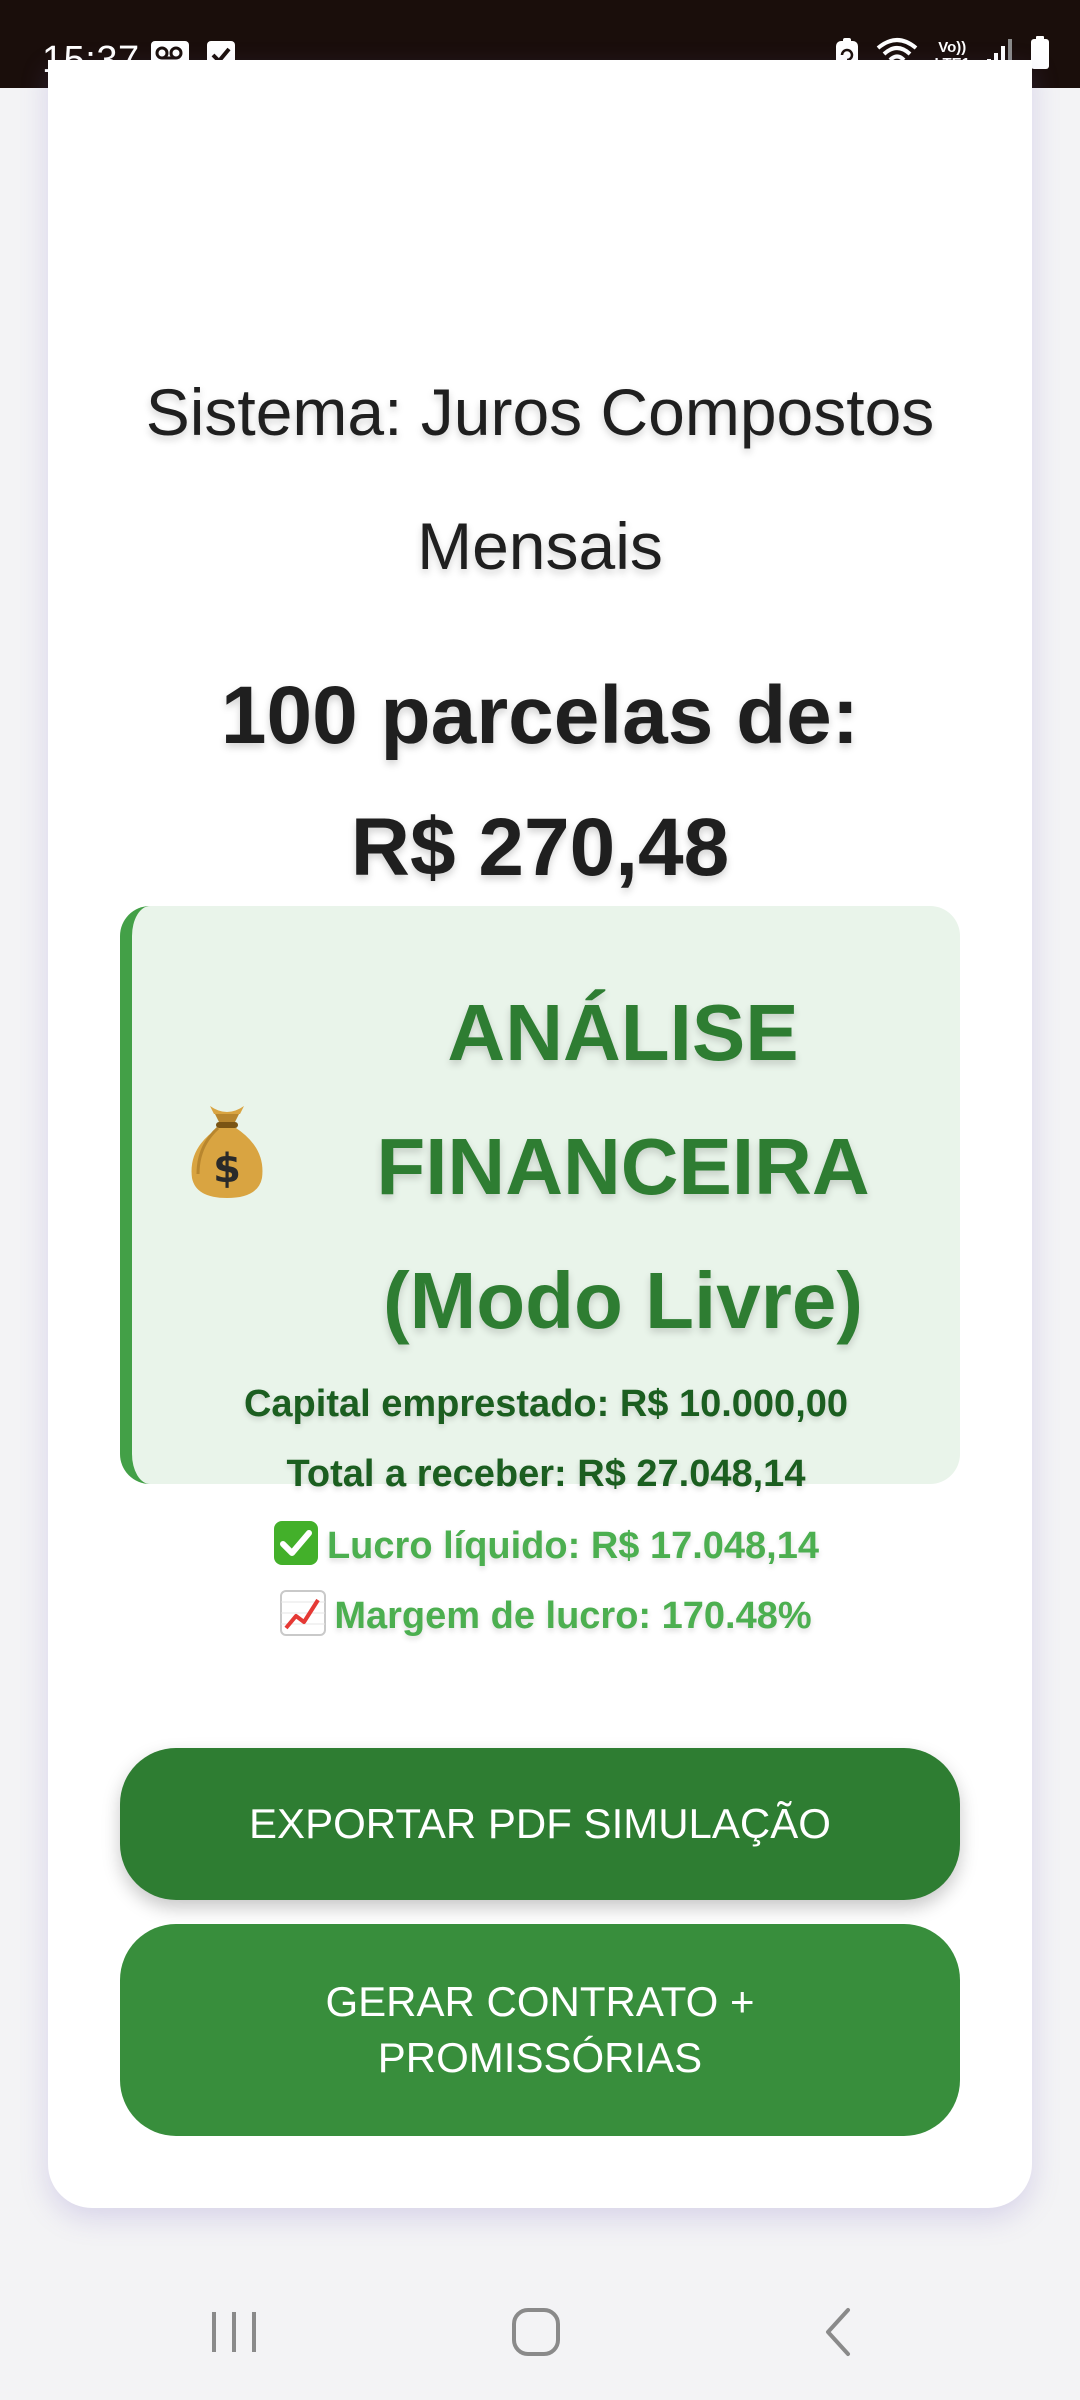 This screenshot has height=2400, width=1080. I want to click on recent-apps-icon, so click(234, 2334).